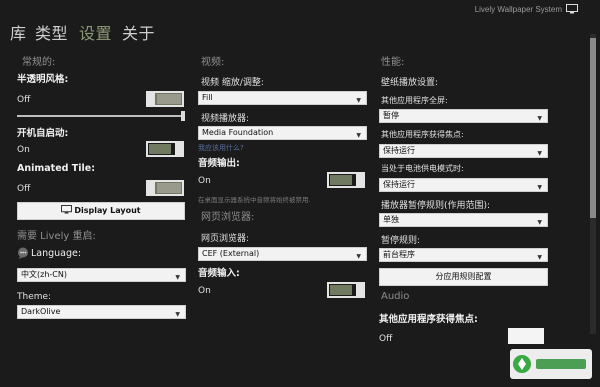  What do you see at coordinates (391, 219) in the screenshot?
I see `pause-rule-value: 单独` at bounding box center [391, 219].